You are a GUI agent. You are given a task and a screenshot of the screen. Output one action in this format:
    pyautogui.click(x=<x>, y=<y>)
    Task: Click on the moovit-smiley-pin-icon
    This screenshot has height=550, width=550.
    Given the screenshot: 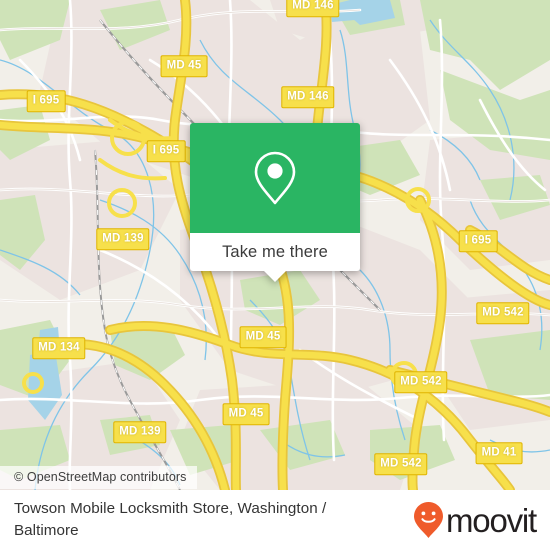 What is the action you would take?
    pyautogui.click(x=428, y=520)
    